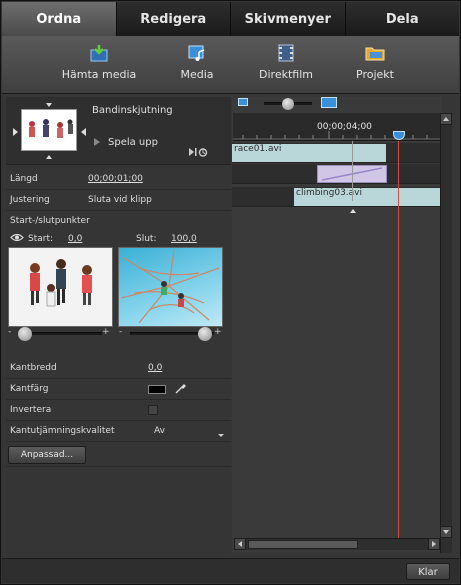 Image resolution: width=461 pixels, height=585 pixels. Describe the element at coordinates (83, 132) in the screenshot. I see `arrow-right-icon` at that location.